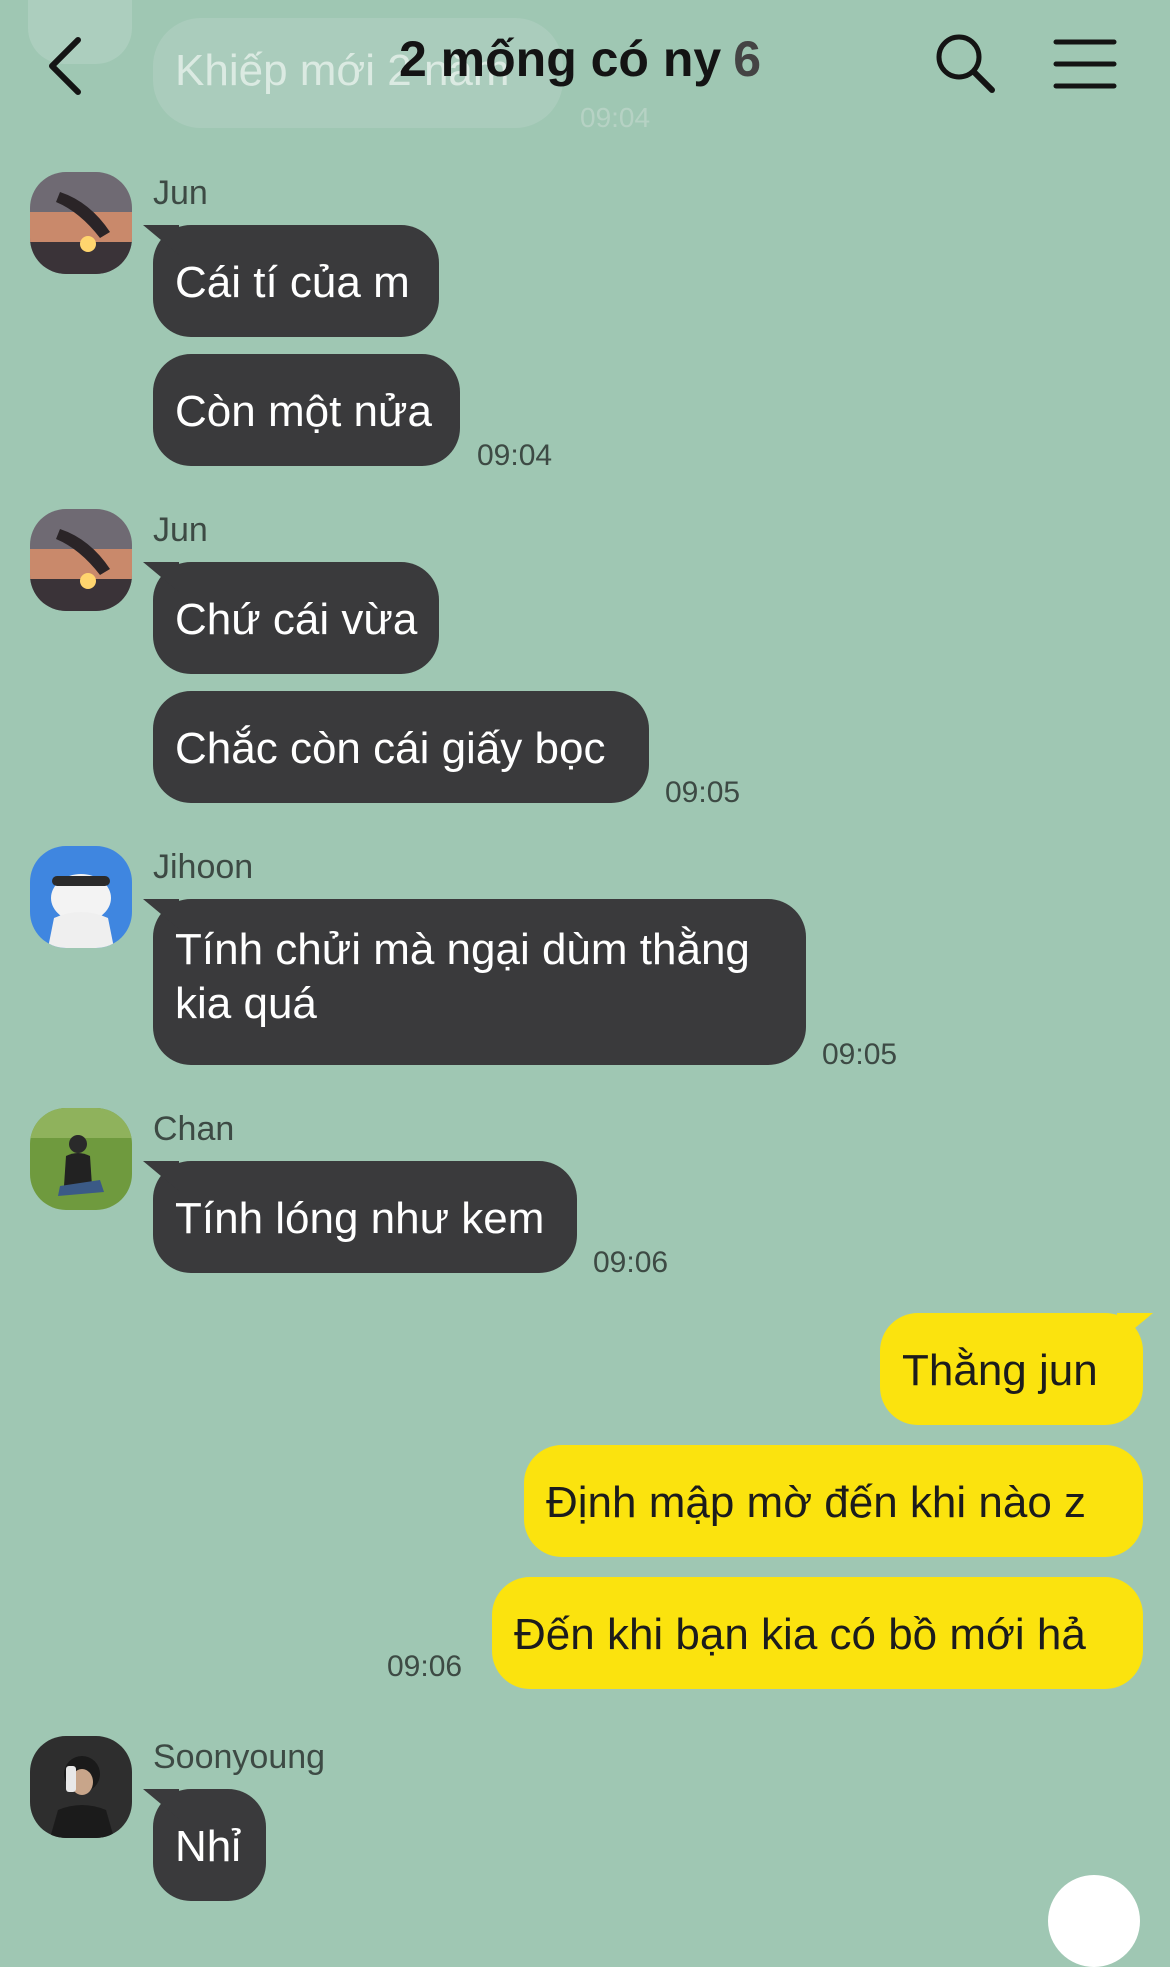 The width and height of the screenshot is (1170, 1967). I want to click on back-button, so click(68, 65).